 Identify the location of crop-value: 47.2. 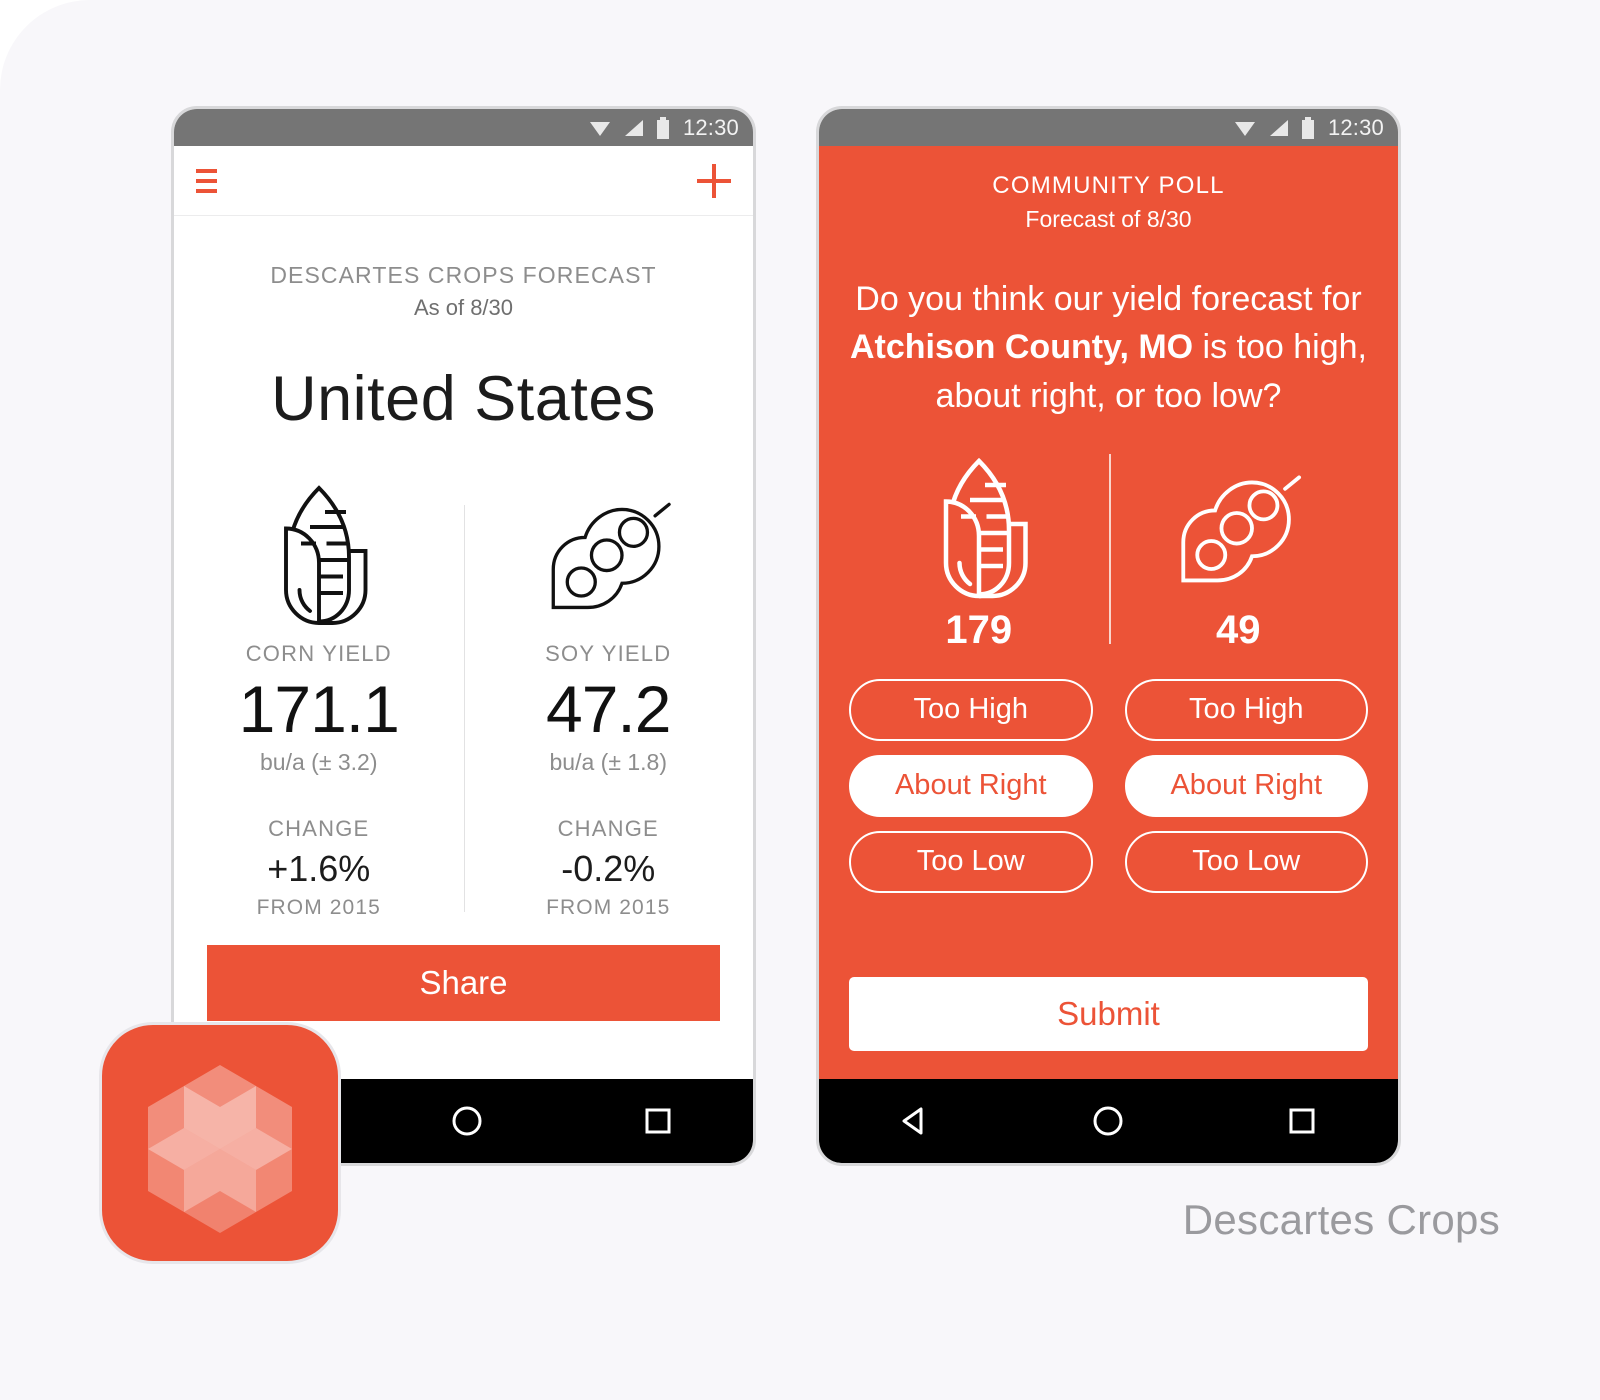
(608, 709).